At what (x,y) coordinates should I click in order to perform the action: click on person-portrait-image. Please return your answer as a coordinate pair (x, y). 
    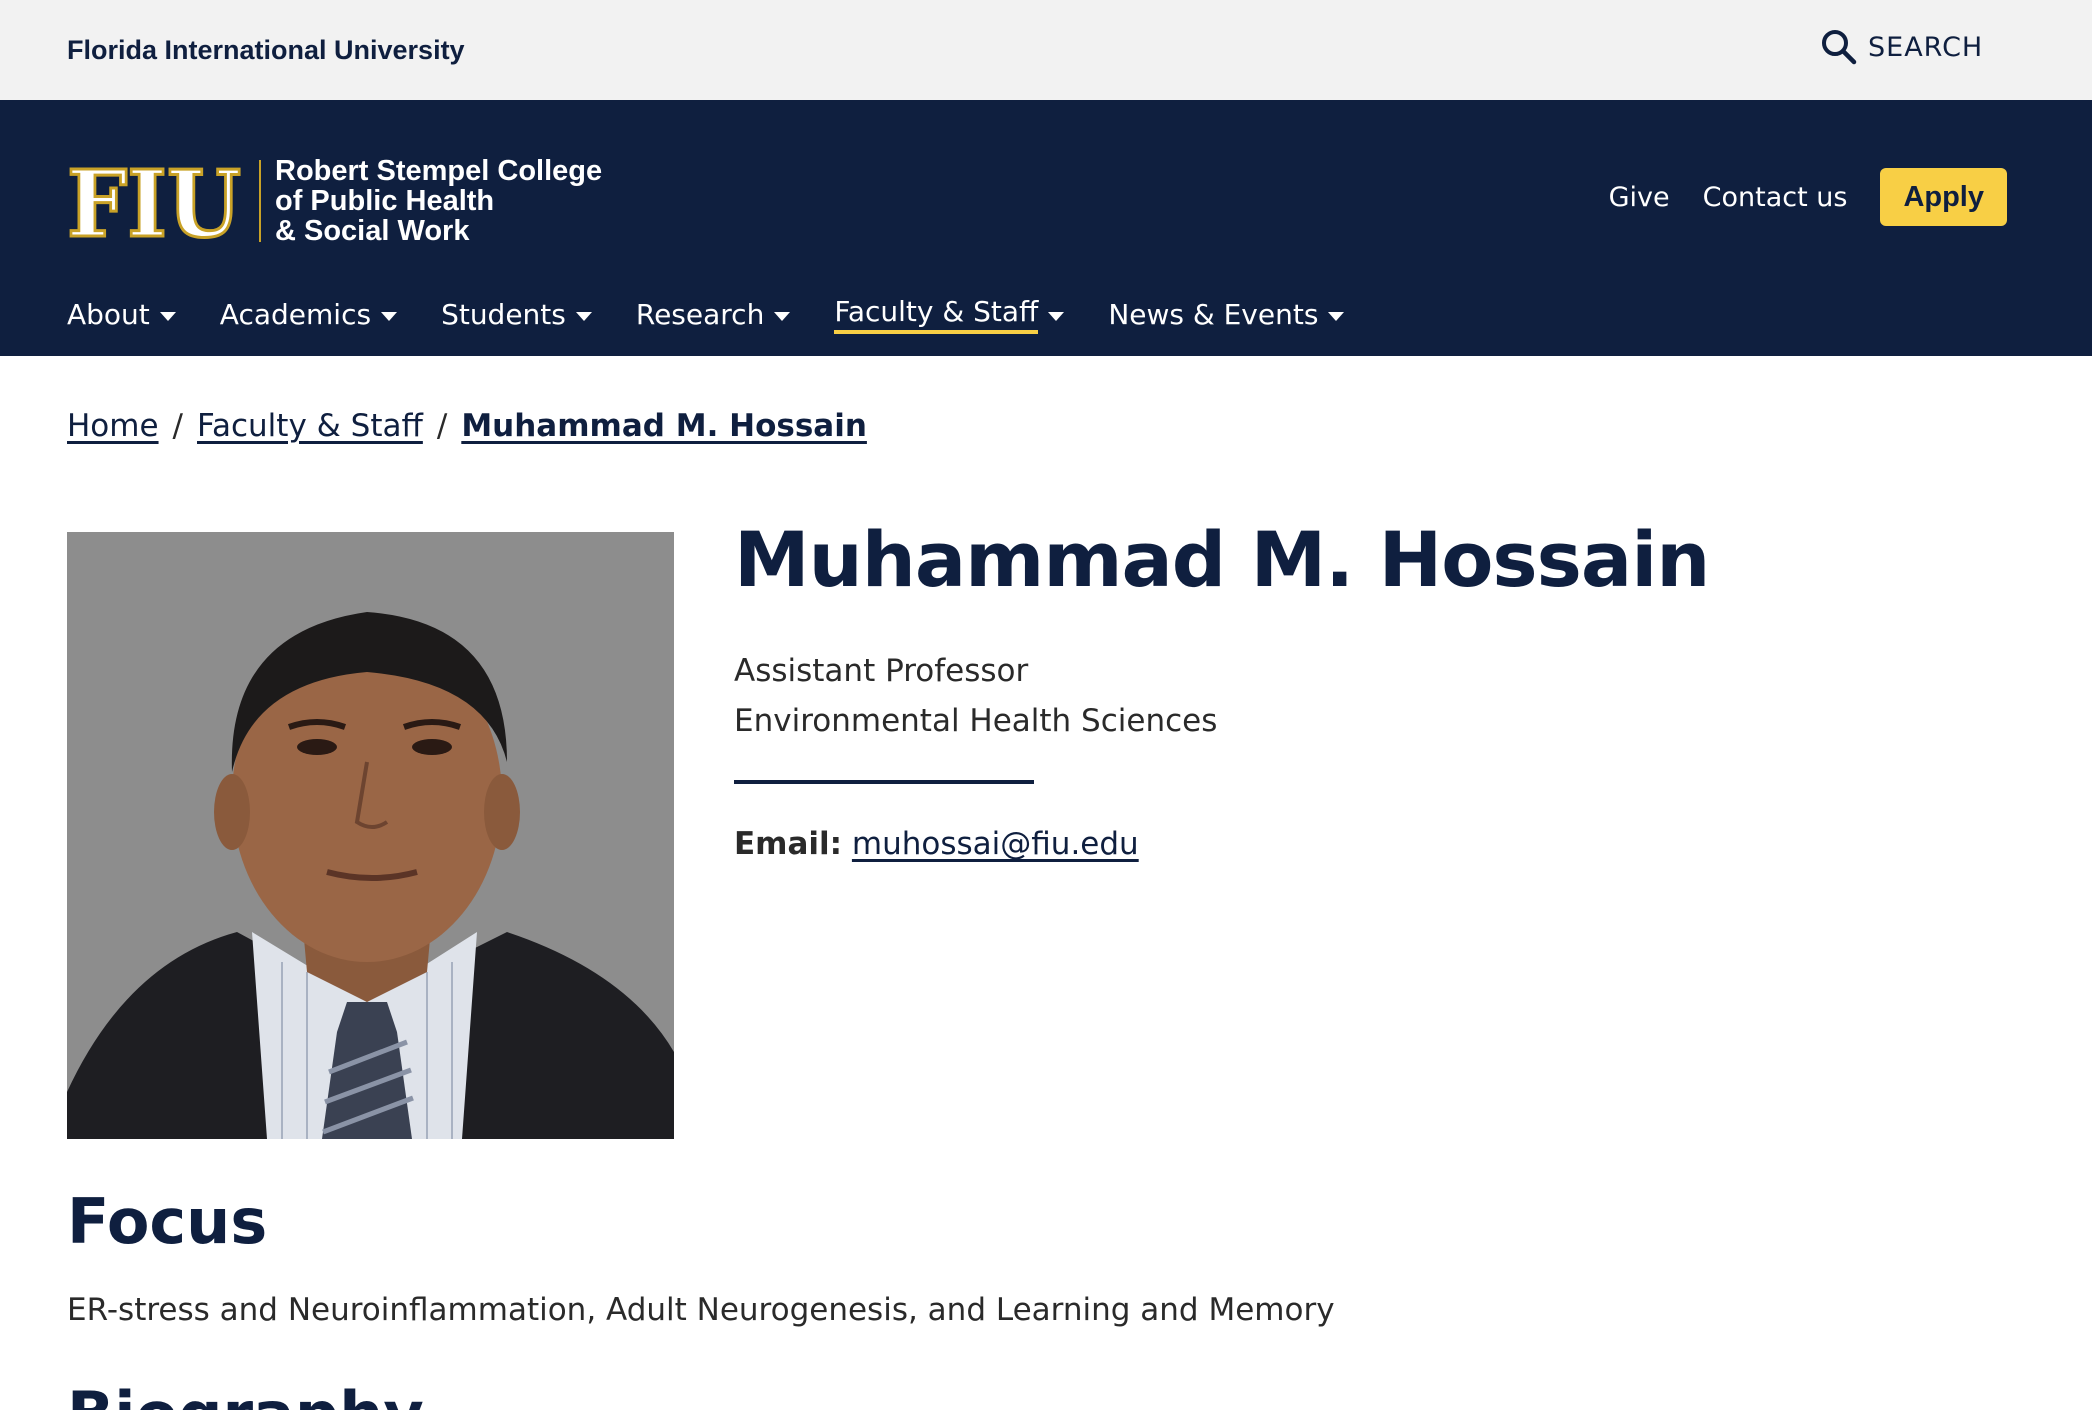
    Looking at the image, I should click on (370, 835).